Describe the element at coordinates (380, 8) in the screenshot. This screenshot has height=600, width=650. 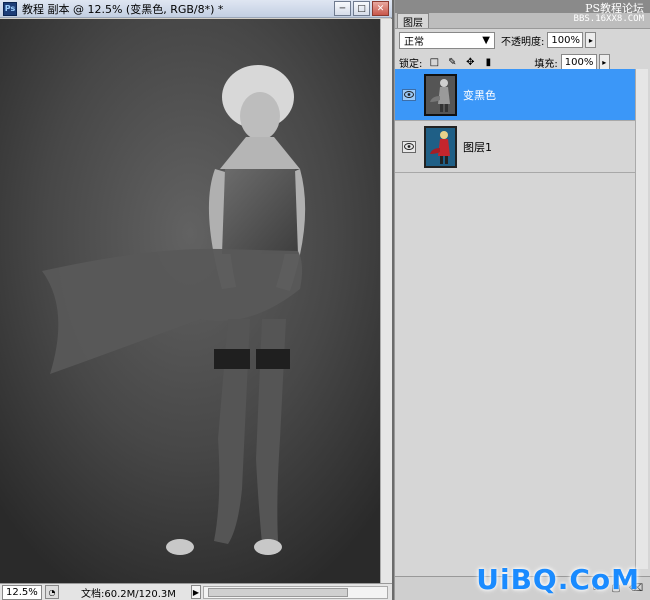
I see `close-button: ✕` at that location.